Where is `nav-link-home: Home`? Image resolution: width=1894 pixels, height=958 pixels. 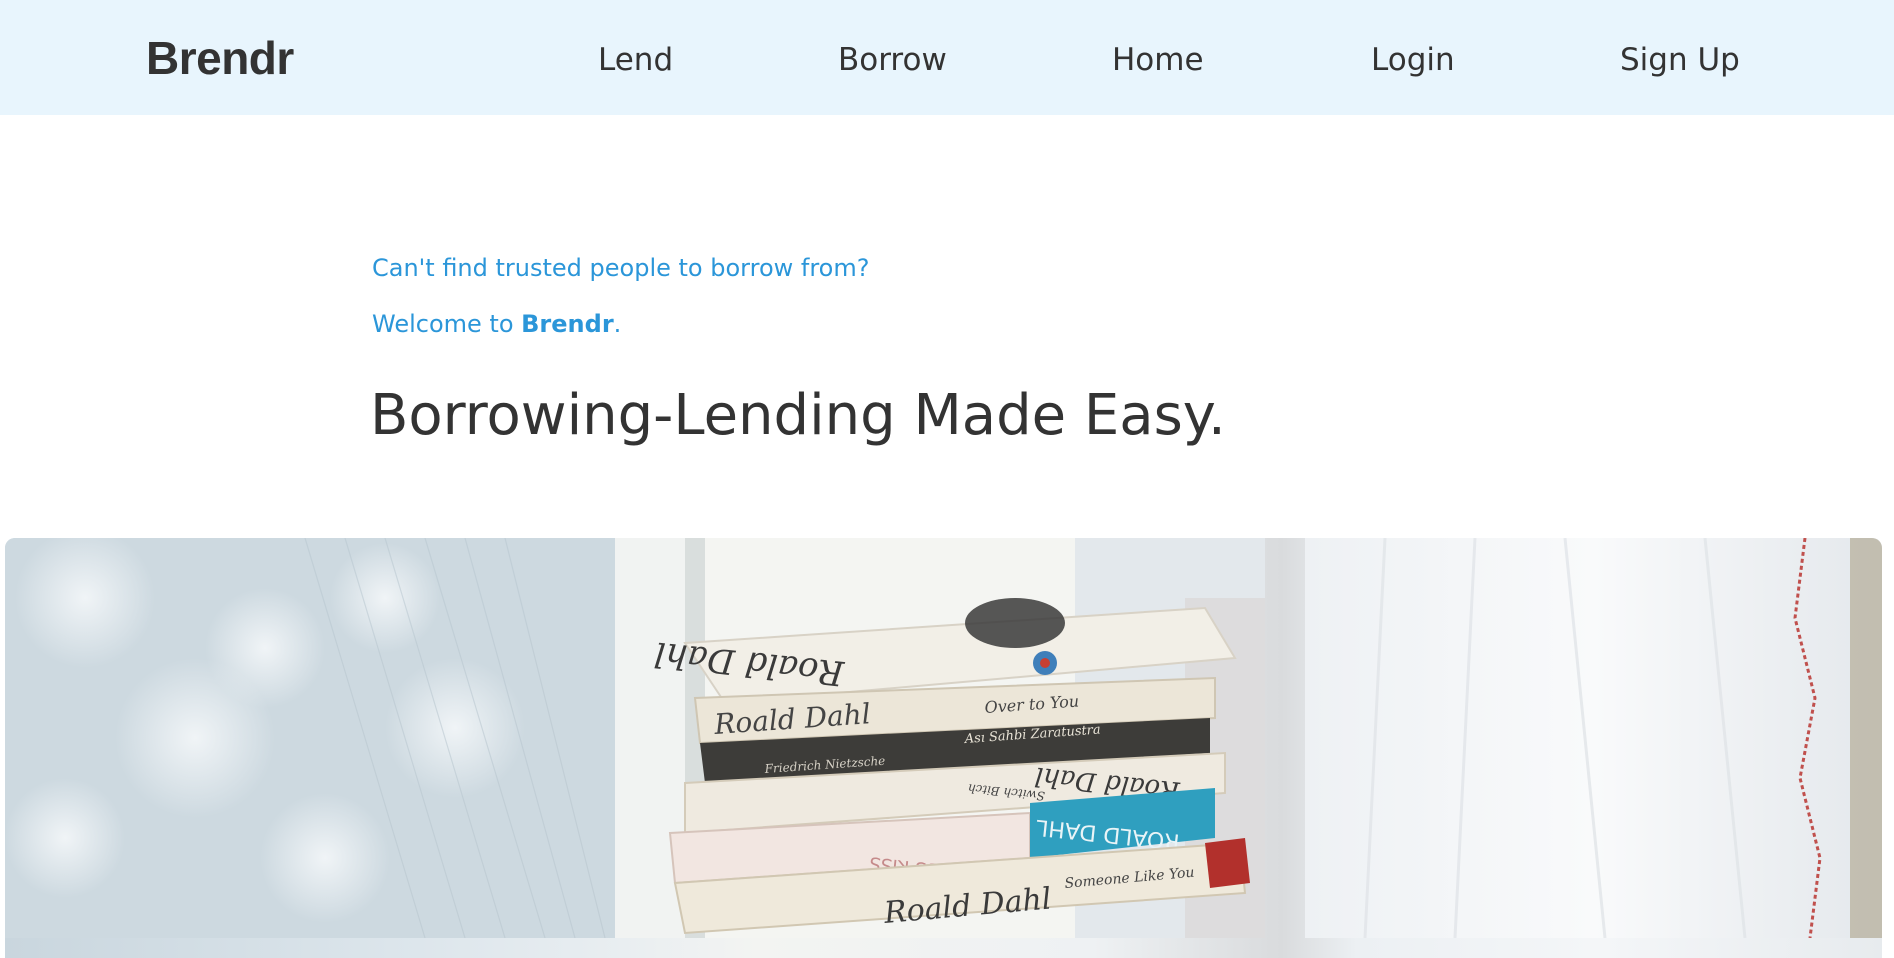 nav-link-home: Home is located at coordinates (1158, 60).